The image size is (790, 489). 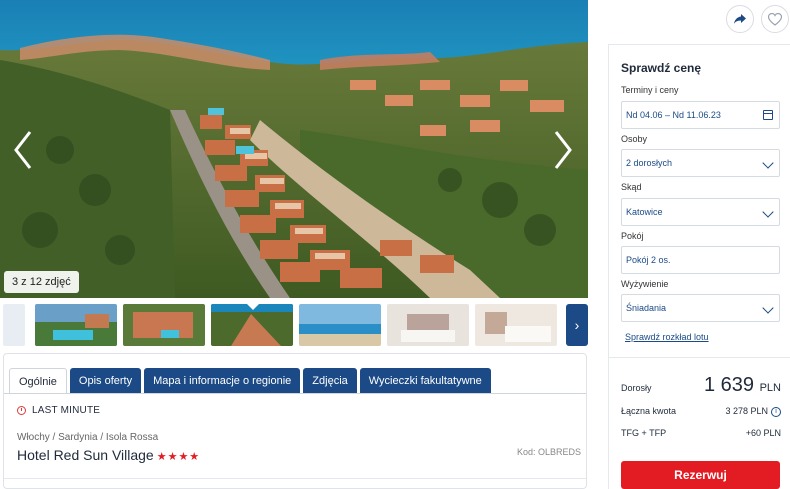 I want to click on chevron-right-icon: ›, so click(x=577, y=325).